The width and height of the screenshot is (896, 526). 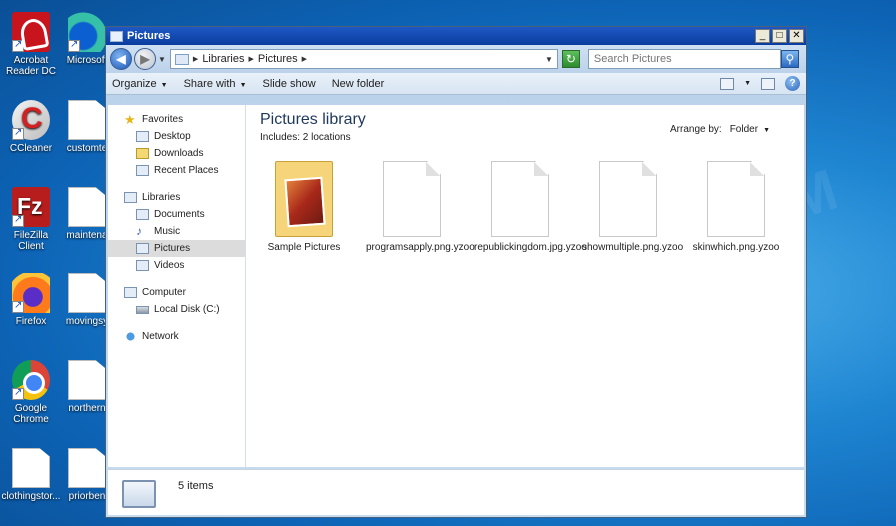 I want to click on address-dropdown-icon: ▼, so click(x=549, y=59).